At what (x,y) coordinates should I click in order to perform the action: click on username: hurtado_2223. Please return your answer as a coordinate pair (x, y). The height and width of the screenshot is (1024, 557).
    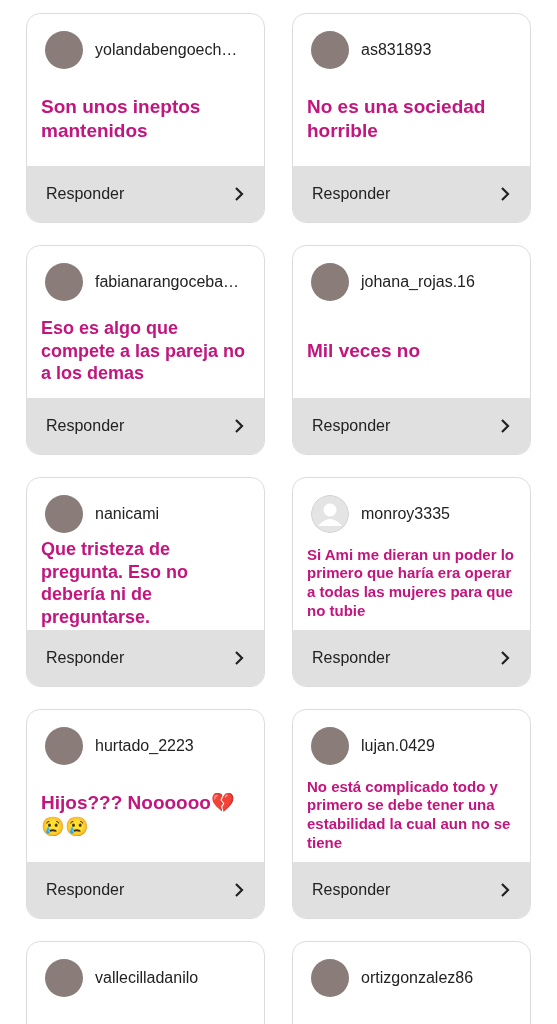
    Looking at the image, I should click on (144, 746).